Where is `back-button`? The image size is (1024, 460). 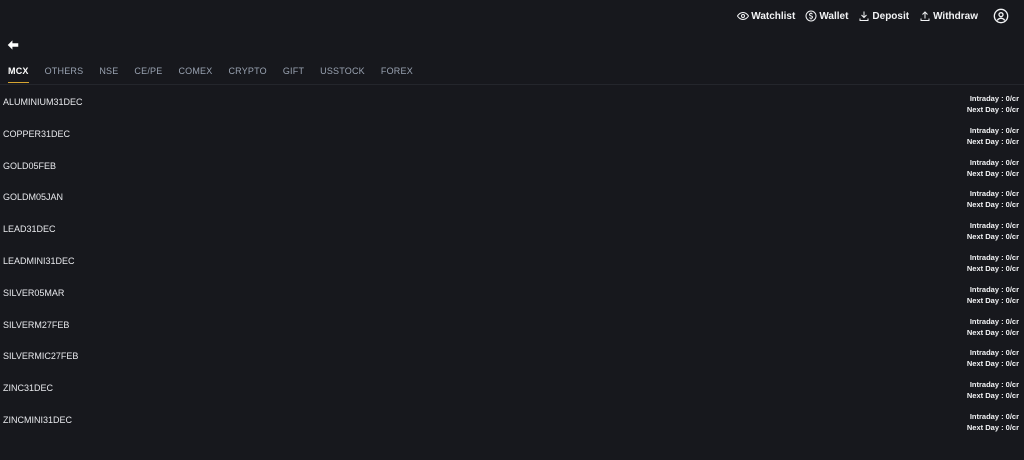
back-button is located at coordinates (13, 45).